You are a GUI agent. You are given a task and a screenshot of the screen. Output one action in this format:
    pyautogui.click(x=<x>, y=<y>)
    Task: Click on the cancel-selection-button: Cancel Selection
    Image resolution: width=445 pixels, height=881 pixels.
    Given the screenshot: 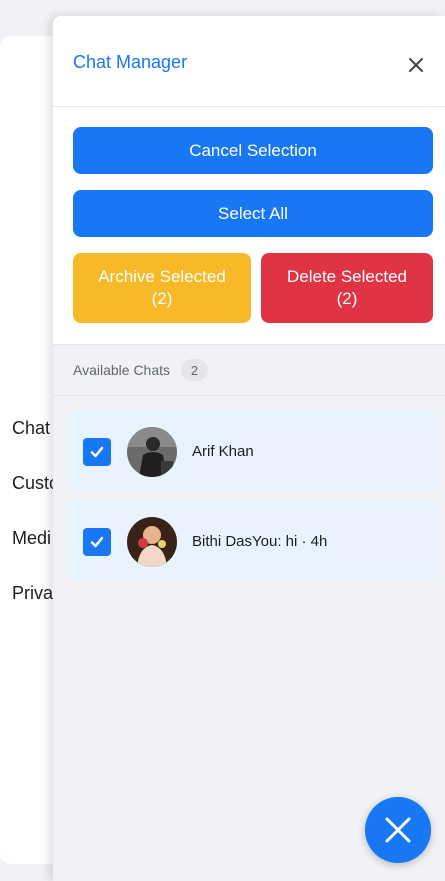 What is the action you would take?
    pyautogui.click(x=253, y=150)
    